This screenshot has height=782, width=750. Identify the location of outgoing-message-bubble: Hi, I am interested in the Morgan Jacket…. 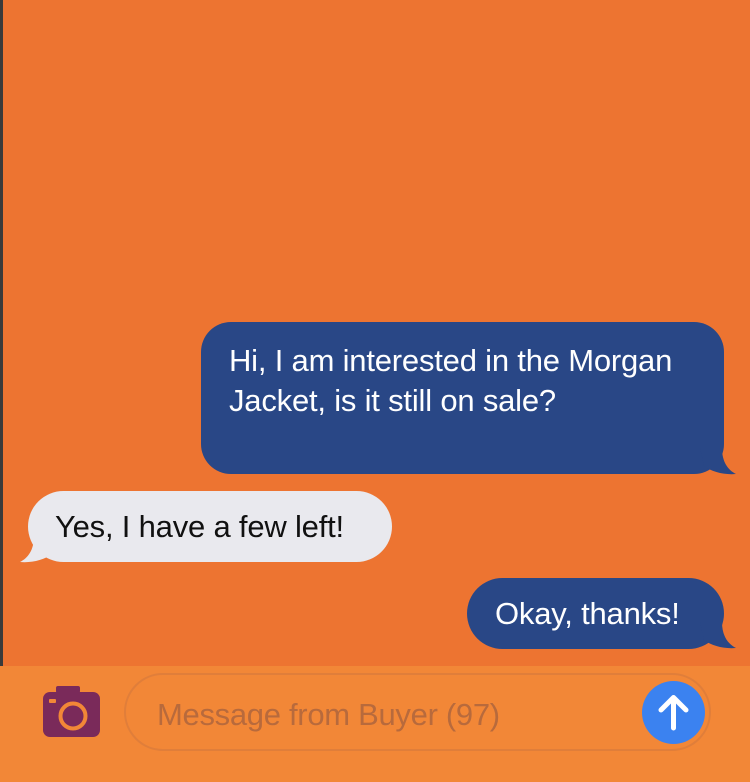
(462, 398).